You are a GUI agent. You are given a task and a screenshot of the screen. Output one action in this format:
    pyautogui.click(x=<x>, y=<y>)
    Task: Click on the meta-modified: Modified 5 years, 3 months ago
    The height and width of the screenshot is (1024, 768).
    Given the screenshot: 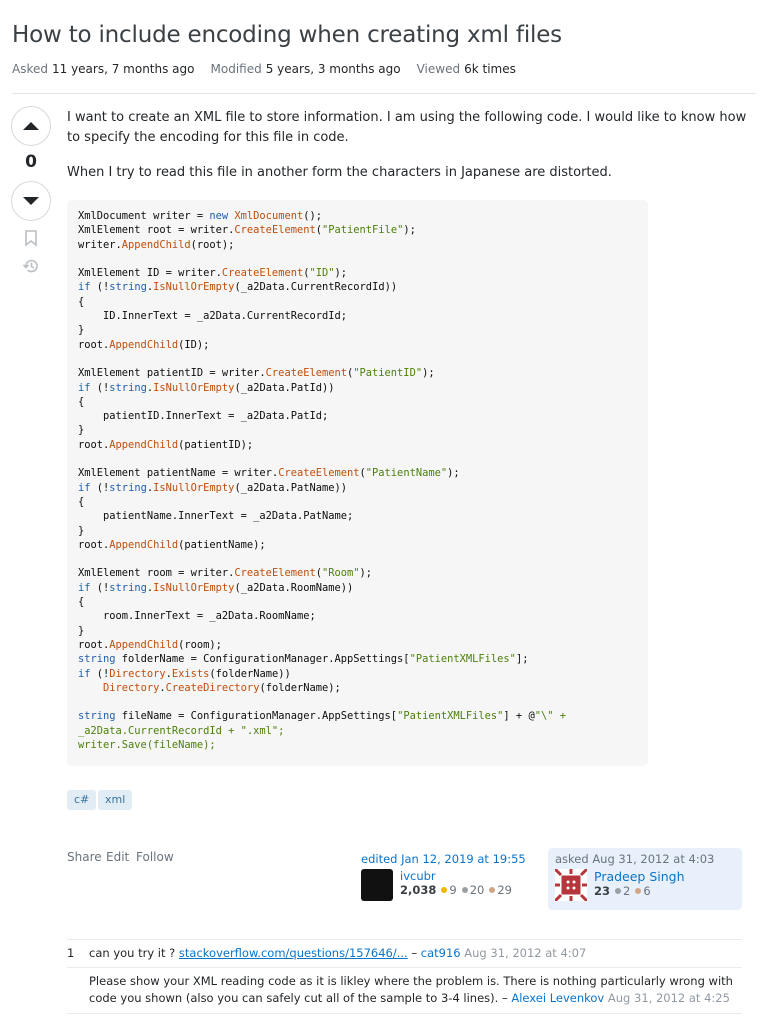 What is the action you would take?
    pyautogui.click(x=306, y=69)
    